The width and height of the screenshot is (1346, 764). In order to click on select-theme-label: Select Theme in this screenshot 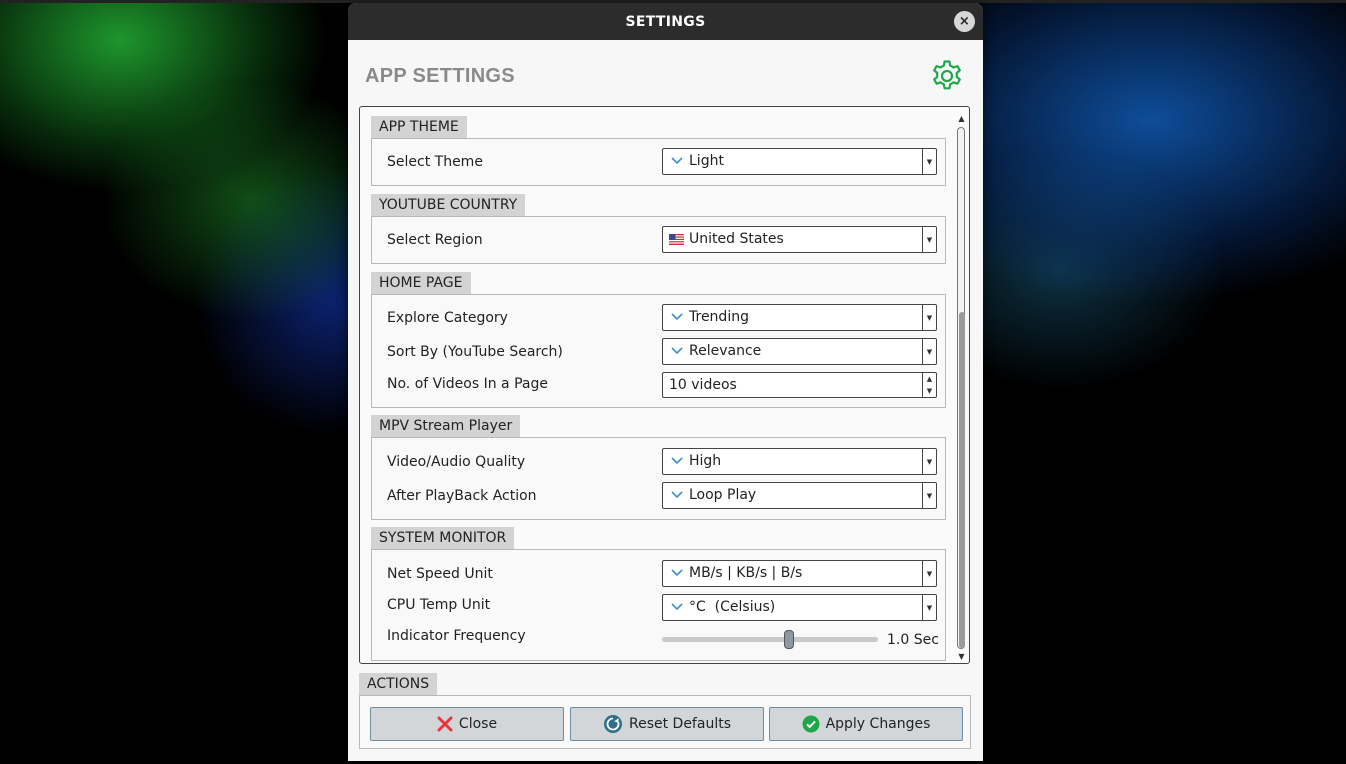, I will do `click(435, 162)`.